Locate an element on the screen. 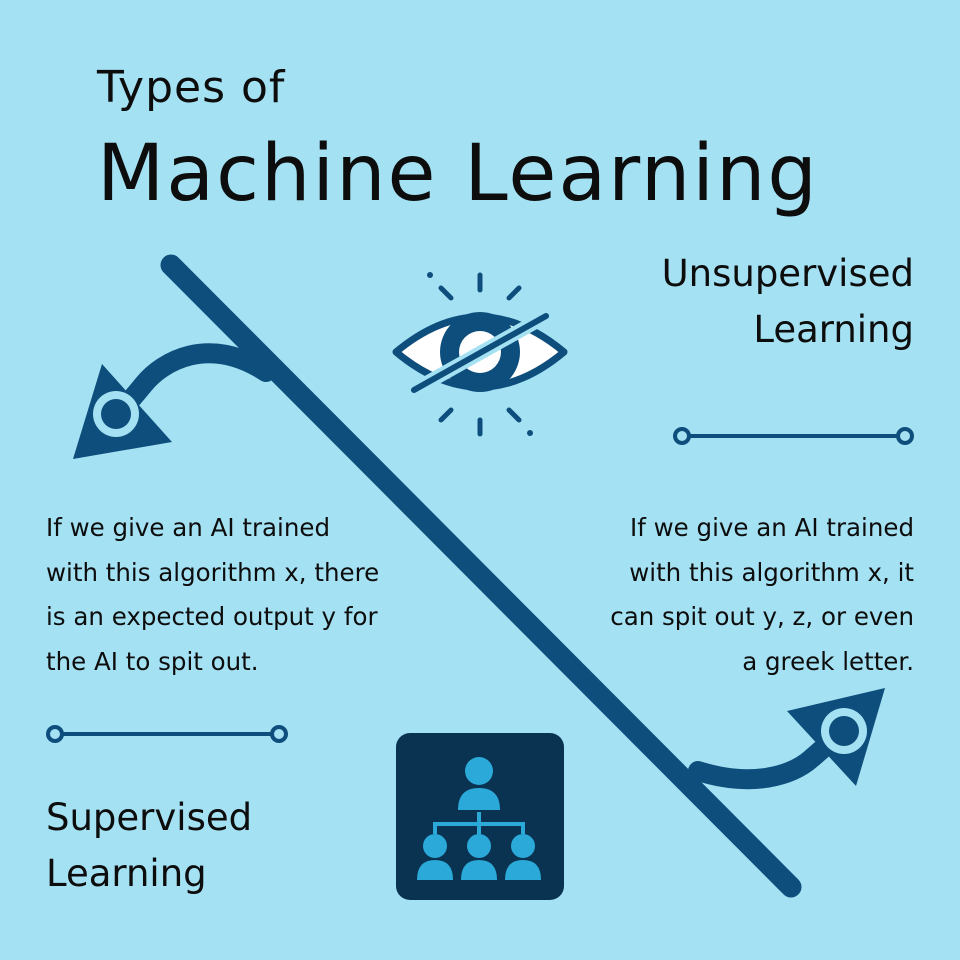  supervised-heading: Supervised Learning is located at coordinates (149, 846).